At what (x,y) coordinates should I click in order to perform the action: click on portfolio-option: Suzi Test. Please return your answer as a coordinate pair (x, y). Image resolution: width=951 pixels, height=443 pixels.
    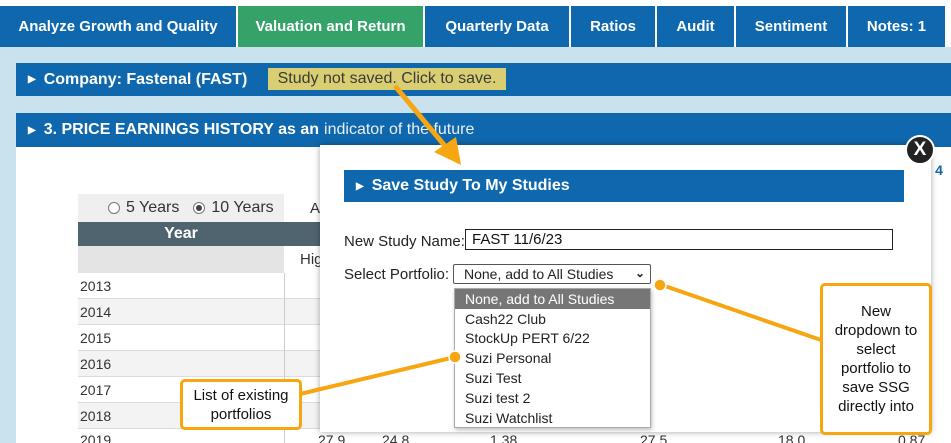
    Looking at the image, I should click on (552, 378).